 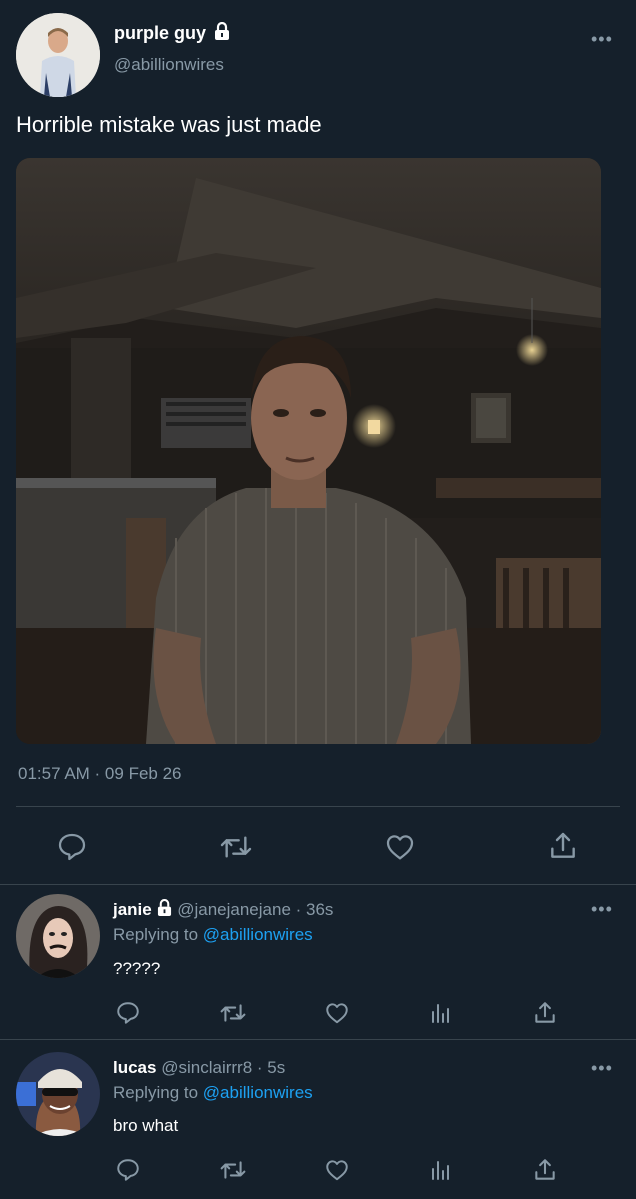 What do you see at coordinates (58, 55) in the screenshot?
I see `author-avatar` at bounding box center [58, 55].